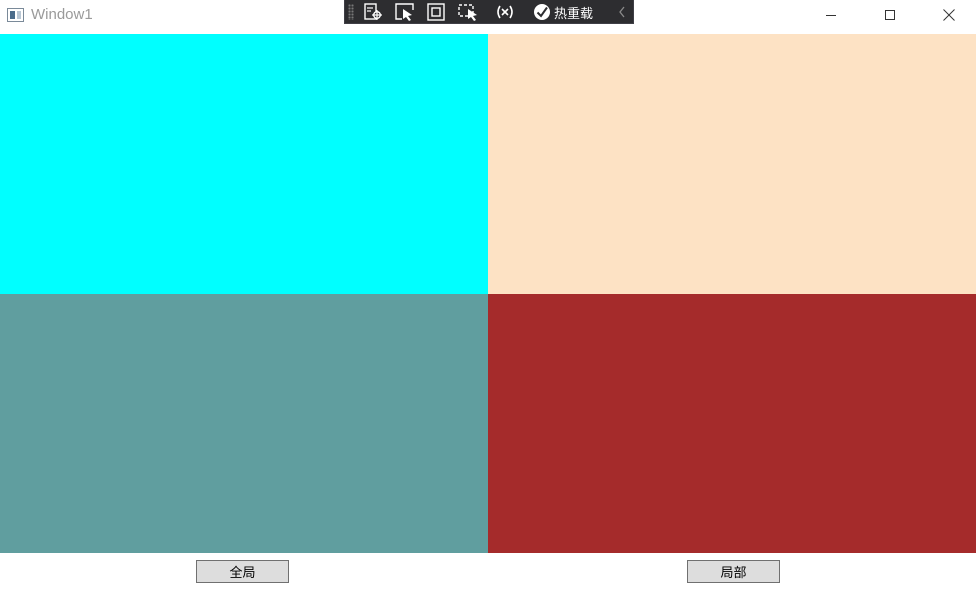 This screenshot has width=976, height=590. What do you see at coordinates (489, 12) in the screenshot?
I see `xaml-debug-toolbar: 热重载` at bounding box center [489, 12].